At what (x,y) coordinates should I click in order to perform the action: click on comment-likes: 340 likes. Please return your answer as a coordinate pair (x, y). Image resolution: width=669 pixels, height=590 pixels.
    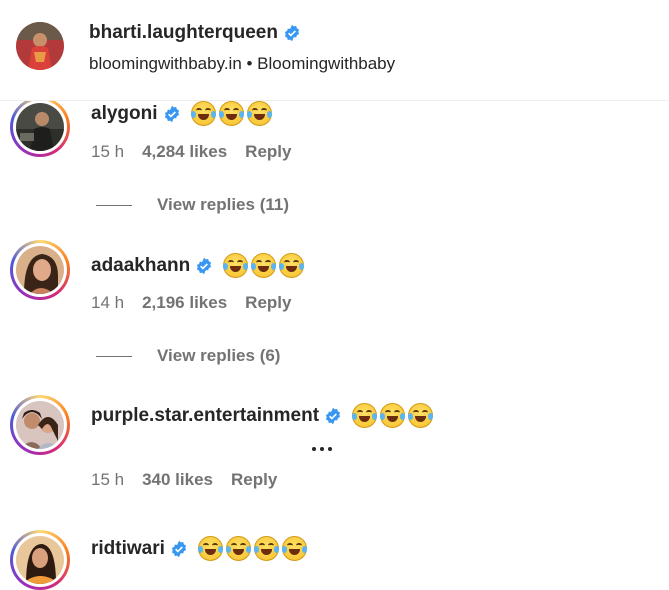
    Looking at the image, I should click on (177, 480).